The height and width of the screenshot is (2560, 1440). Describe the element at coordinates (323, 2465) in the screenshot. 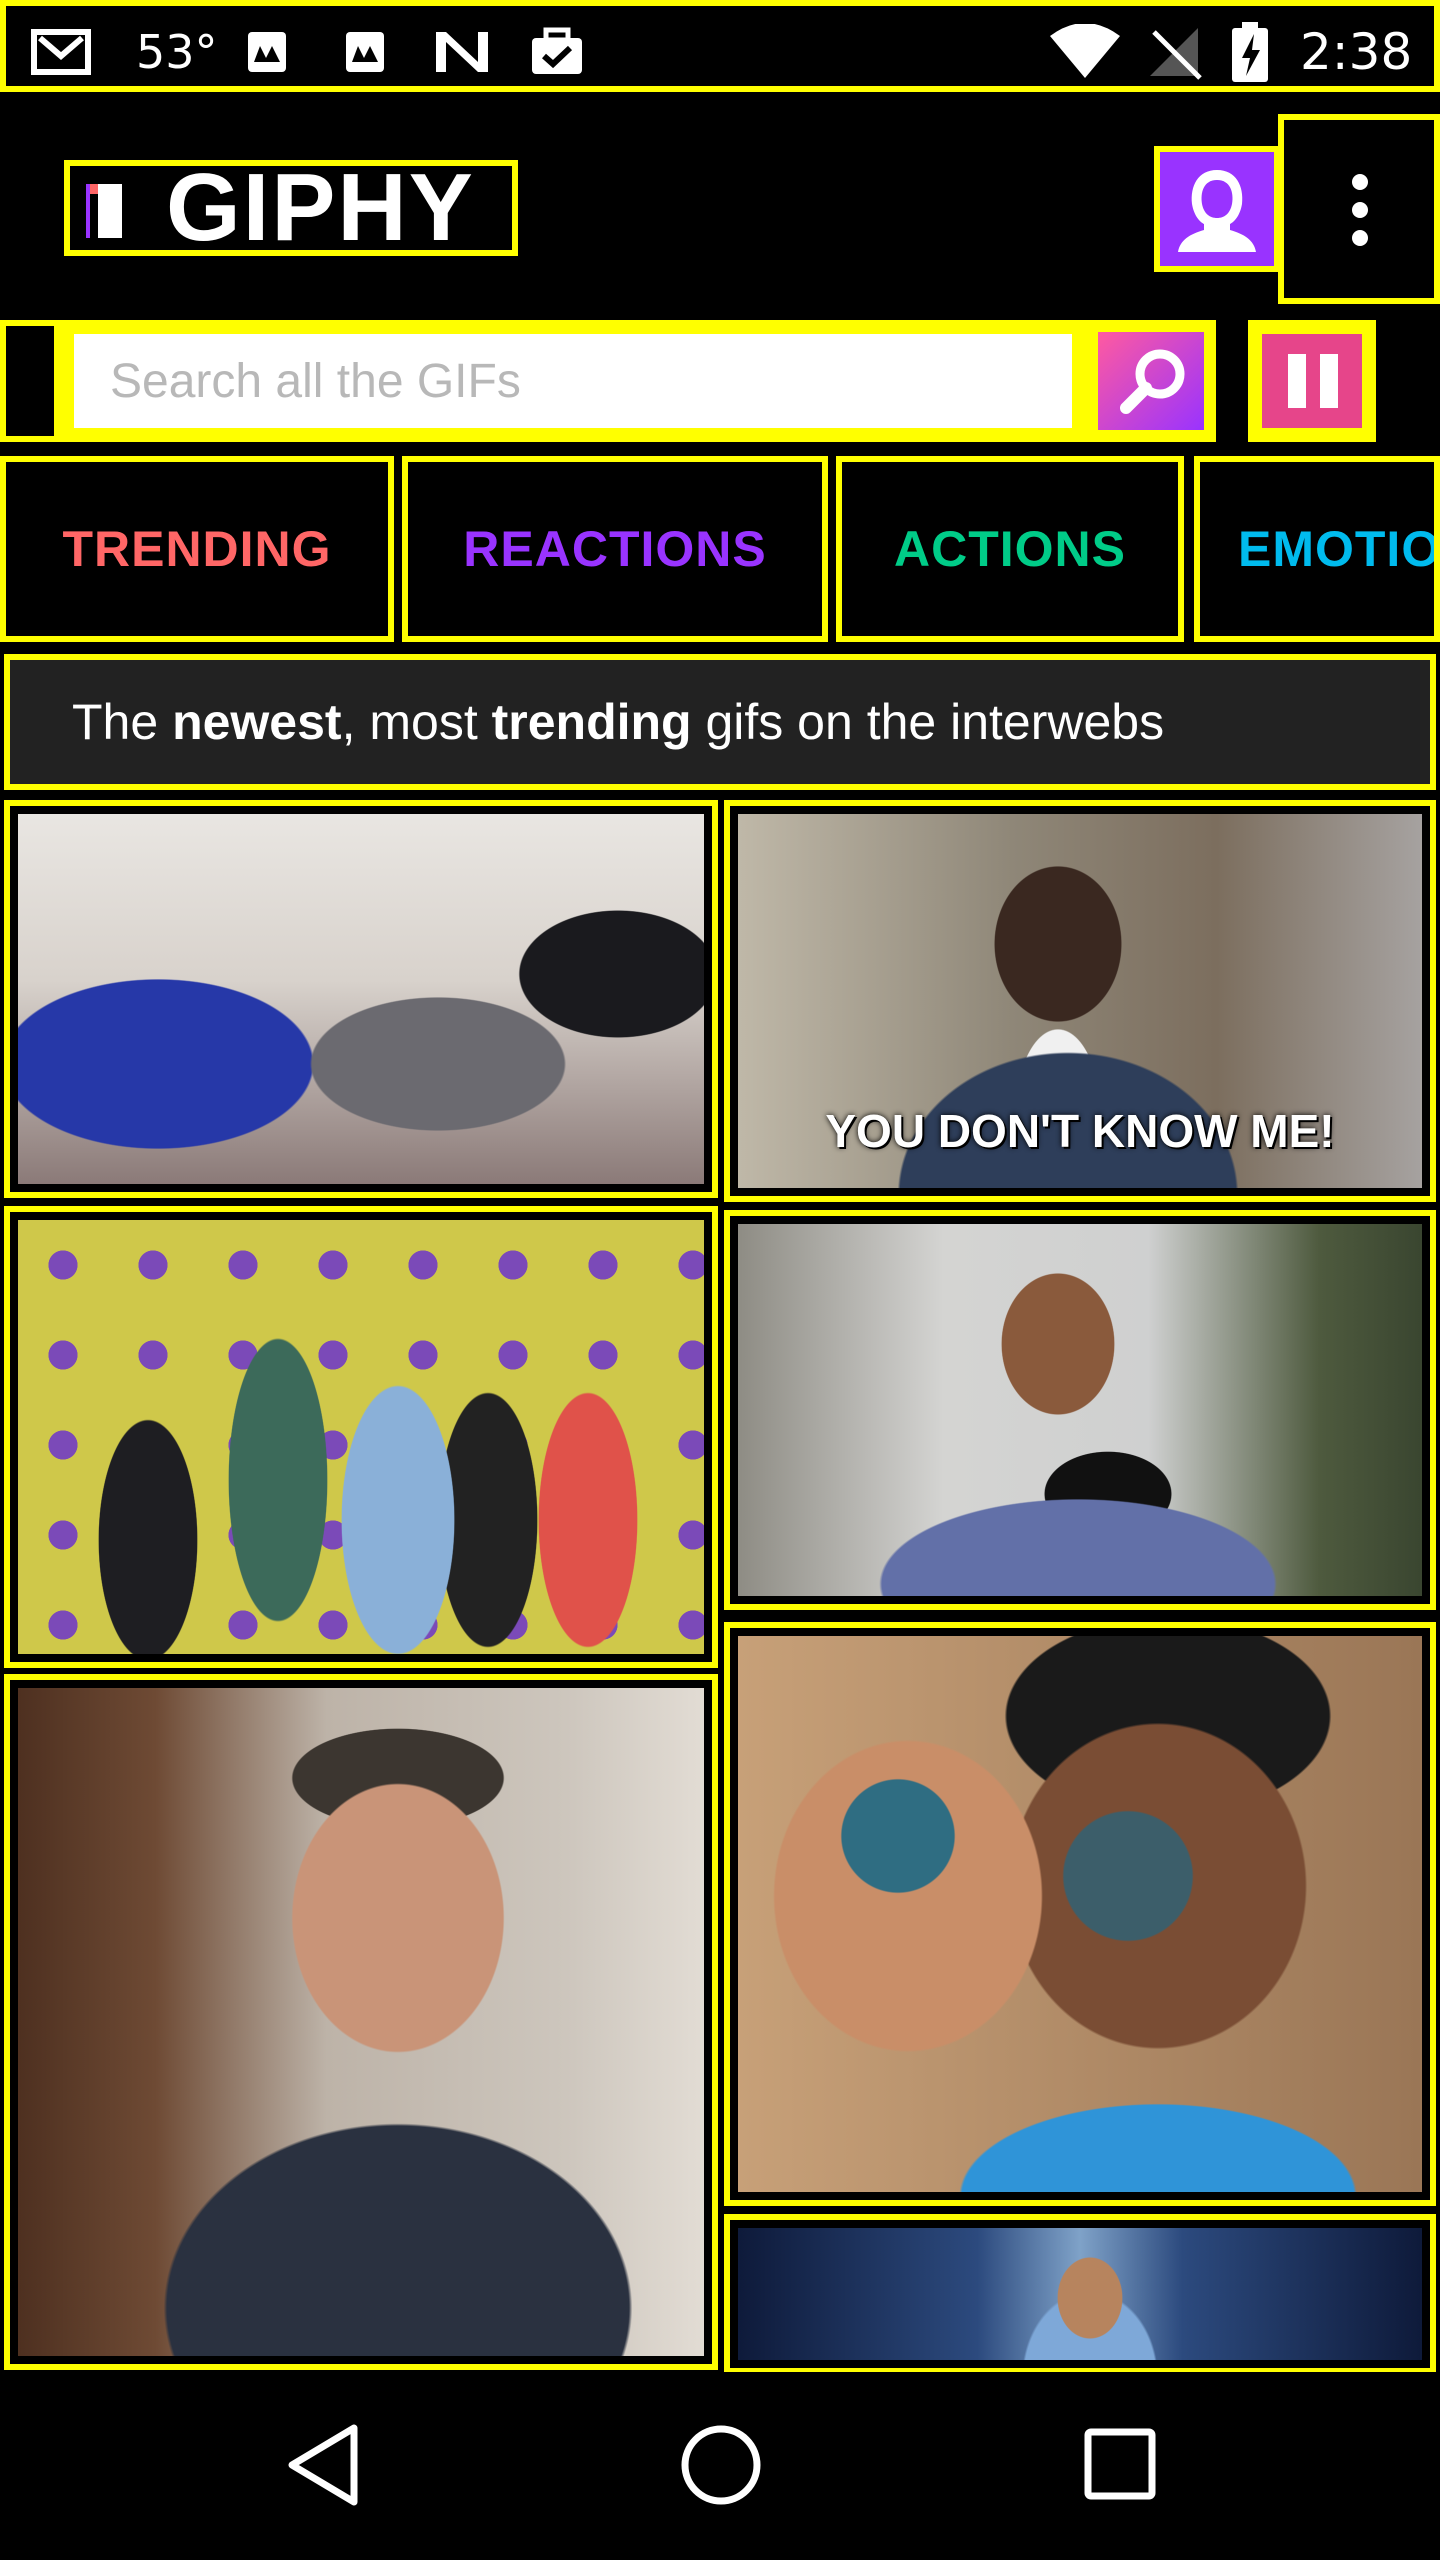

I see `back-triangle-icon` at that location.